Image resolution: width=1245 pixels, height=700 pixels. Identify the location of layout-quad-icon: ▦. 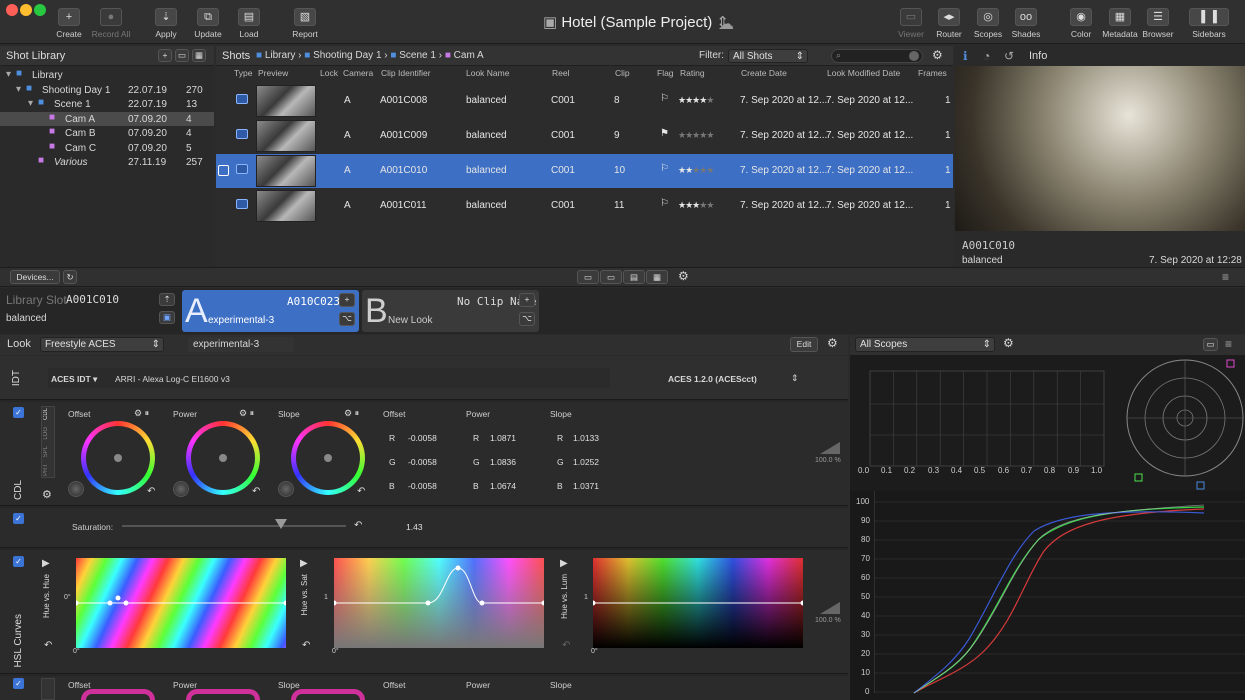
(657, 277).